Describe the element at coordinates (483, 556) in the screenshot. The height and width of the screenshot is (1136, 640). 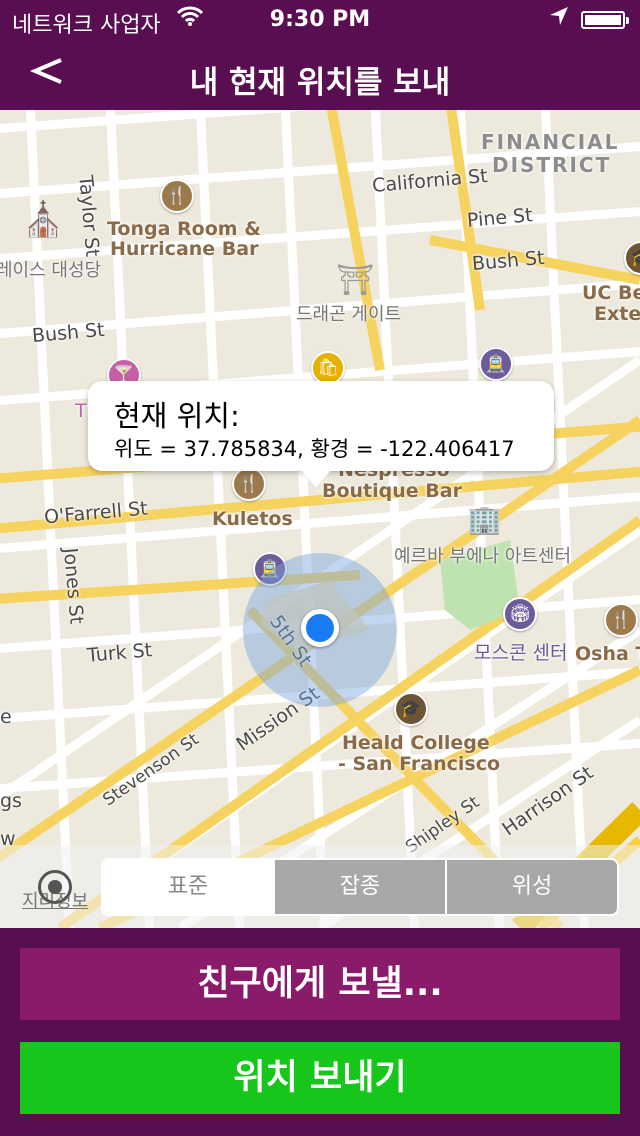
I see `map-label-yerba-buena: 예르바 부에나 아트센터` at that location.